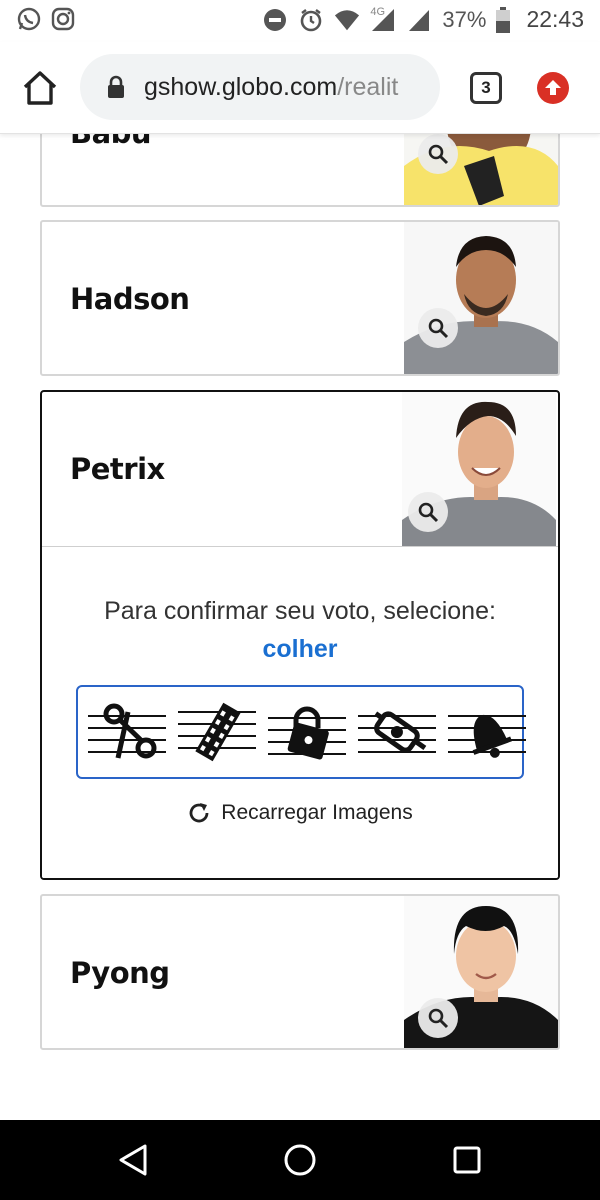 Image resolution: width=600 pixels, height=1200 pixels. What do you see at coordinates (63, 19) in the screenshot?
I see `instagram-icon` at bounding box center [63, 19].